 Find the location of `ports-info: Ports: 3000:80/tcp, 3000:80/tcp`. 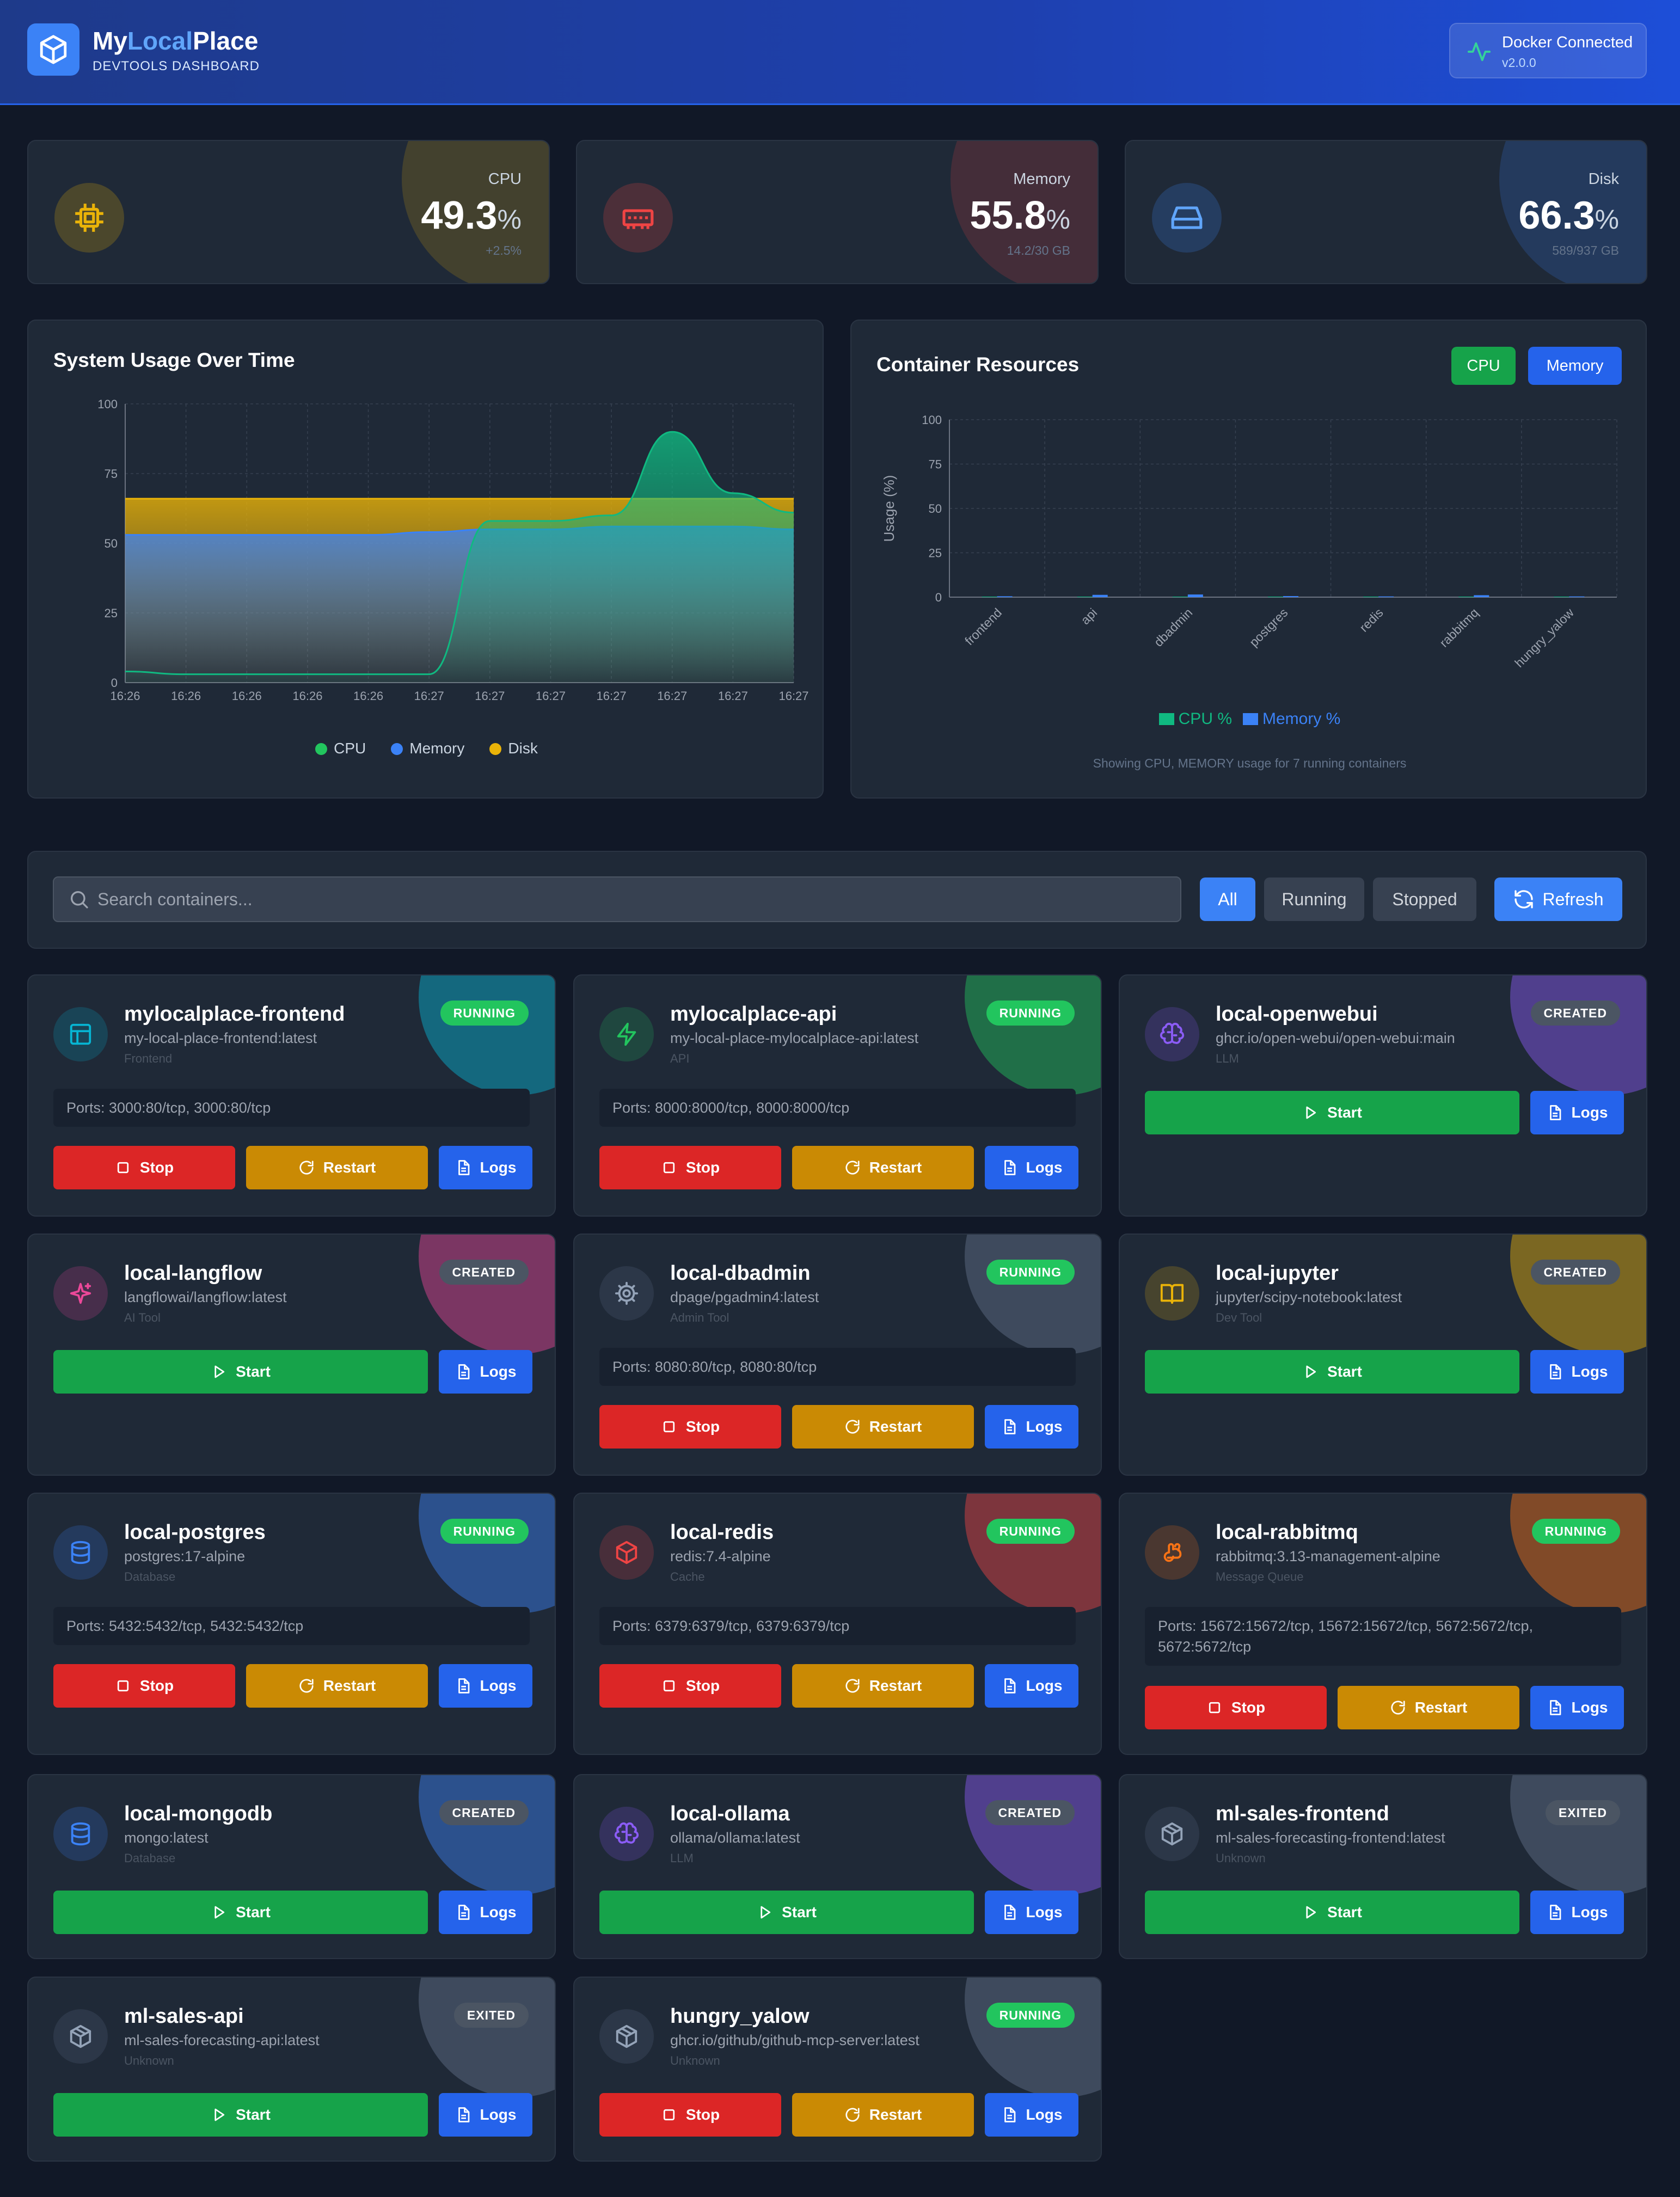

ports-info: Ports: 3000:80/tcp, 3000:80/tcp is located at coordinates (291, 1108).